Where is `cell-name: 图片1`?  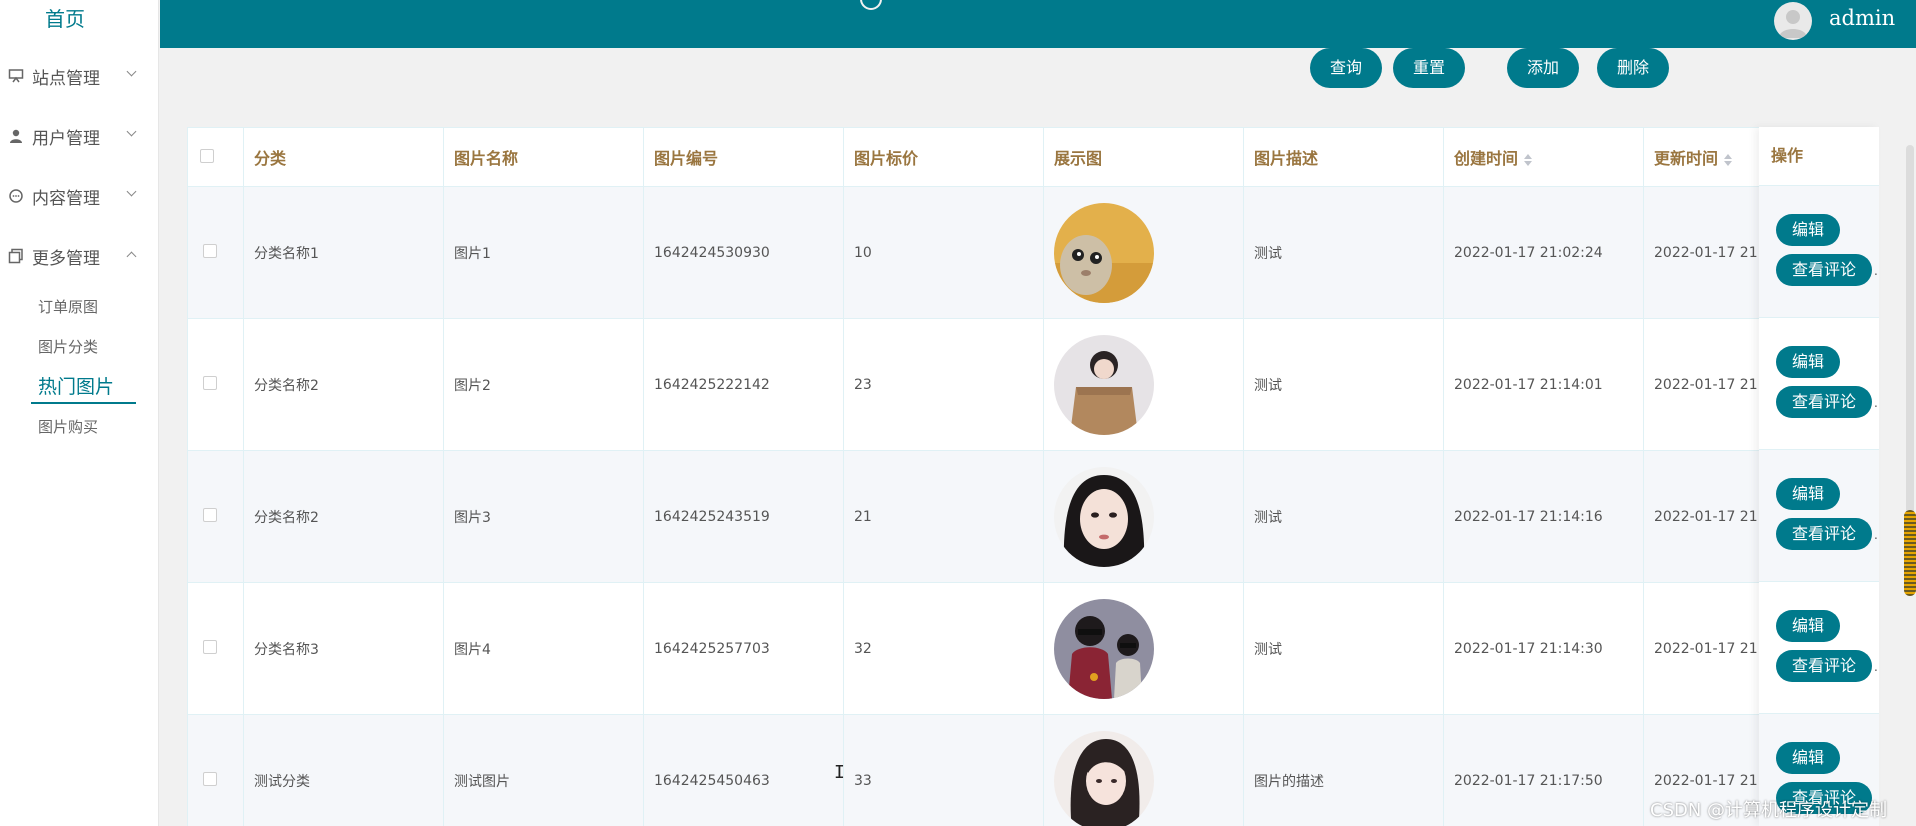 cell-name: 图片1 is located at coordinates (543, 252).